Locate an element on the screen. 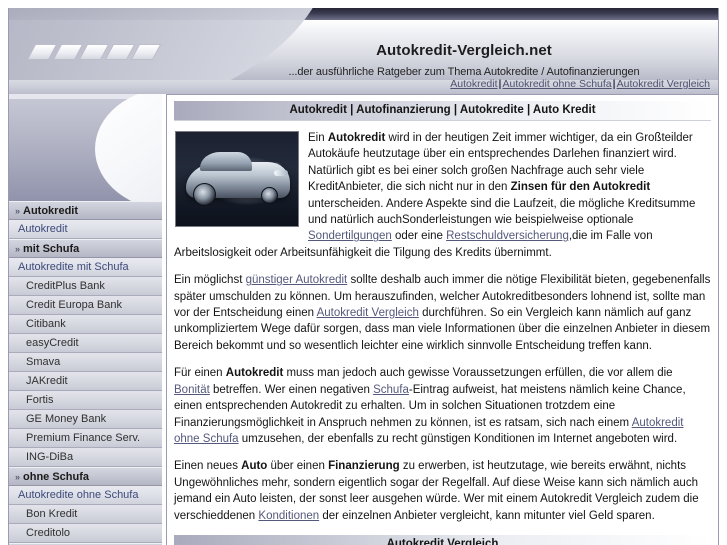 The height and width of the screenshot is (545, 727). p2-t1: Ein möglichst is located at coordinates (210, 280).